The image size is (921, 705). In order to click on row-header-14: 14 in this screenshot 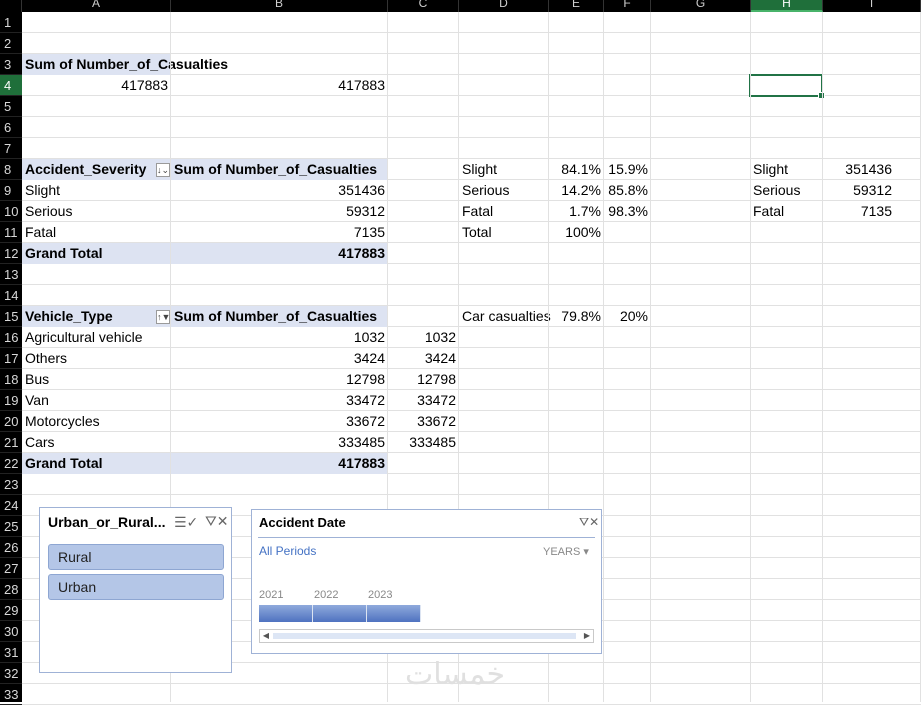, I will do `click(11, 295)`.